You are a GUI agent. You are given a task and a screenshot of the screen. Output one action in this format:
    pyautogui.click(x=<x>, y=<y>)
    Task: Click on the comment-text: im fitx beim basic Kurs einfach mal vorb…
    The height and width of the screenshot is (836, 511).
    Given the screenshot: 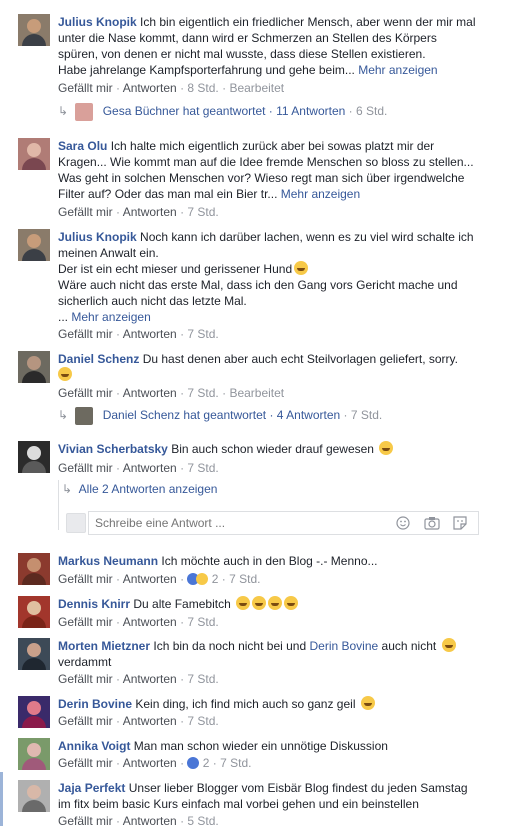 What is the action you would take?
    pyautogui.click(x=238, y=804)
    